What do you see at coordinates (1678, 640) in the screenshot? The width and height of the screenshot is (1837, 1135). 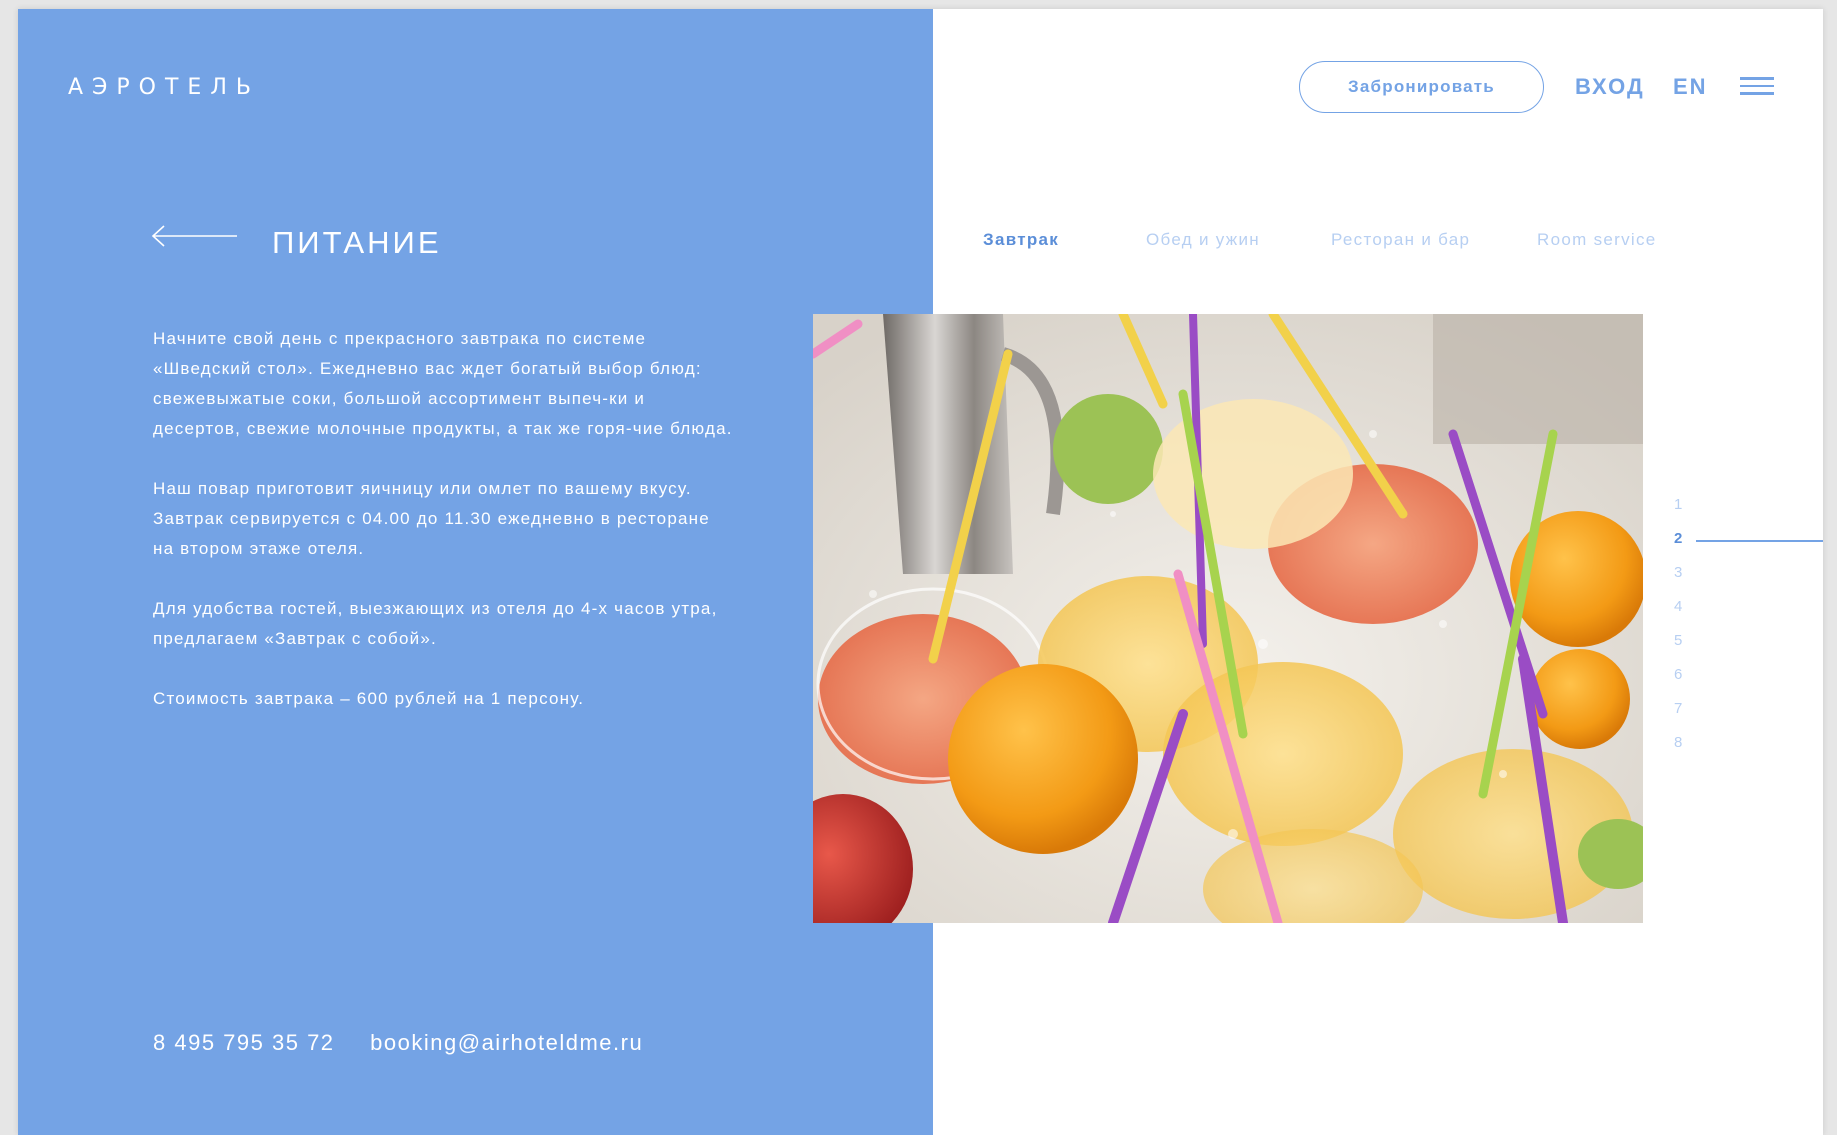 I see `pager-item: 5` at bounding box center [1678, 640].